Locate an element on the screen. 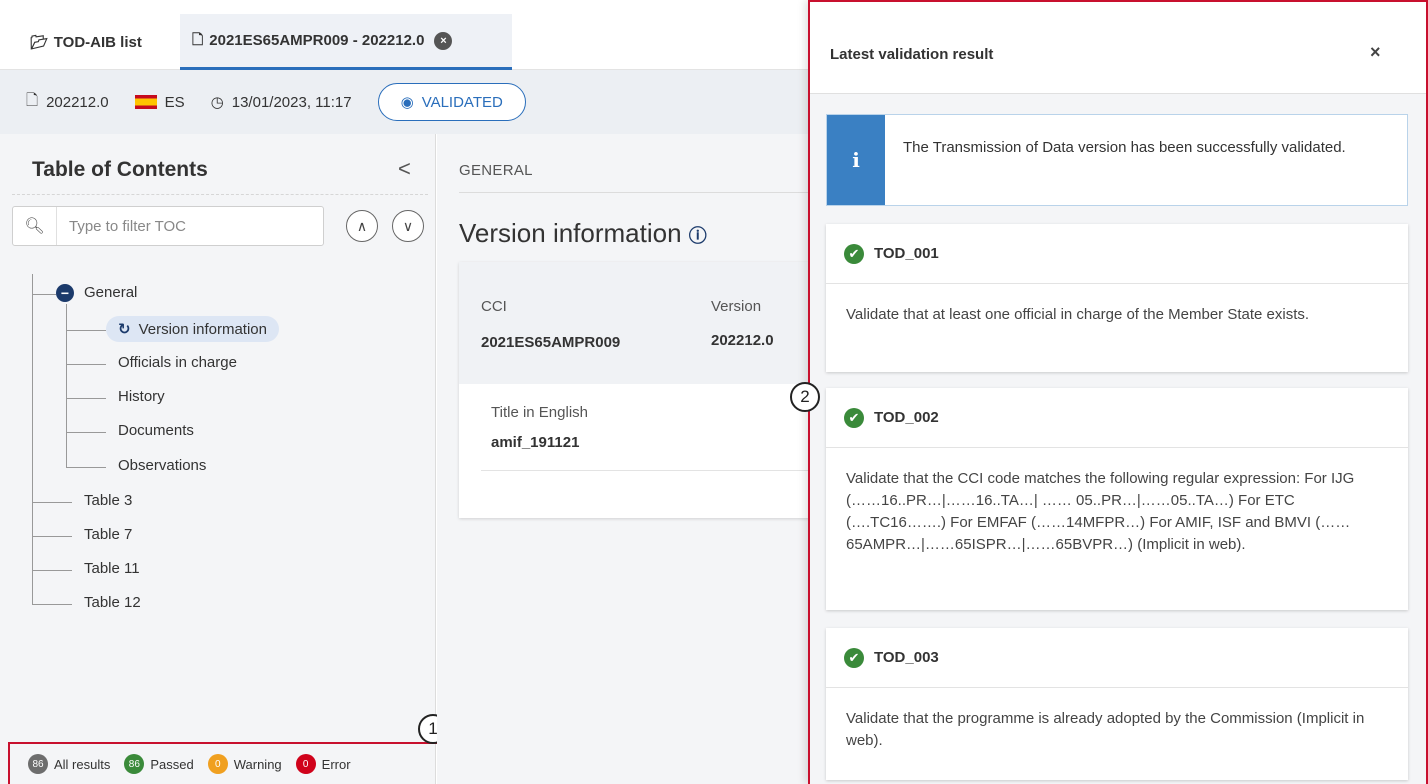 The height and width of the screenshot is (784, 1428). search-icon: 🔍︎ is located at coordinates (35, 226).